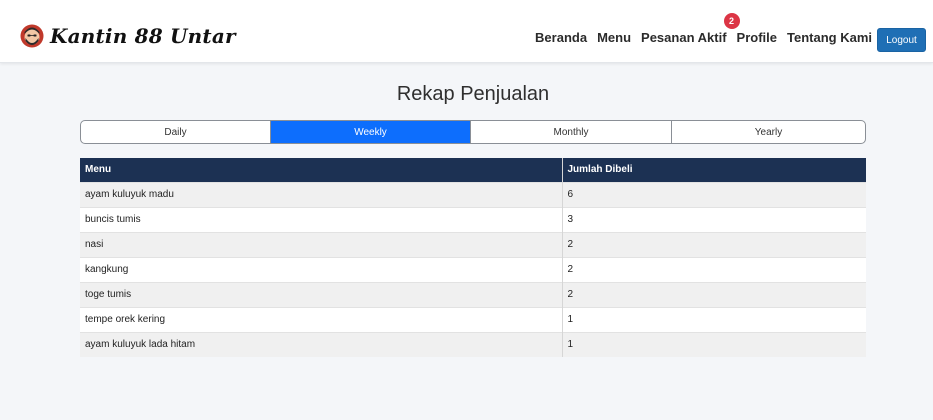 The height and width of the screenshot is (420, 933). I want to click on nav-item-menu: Menu, so click(614, 37).